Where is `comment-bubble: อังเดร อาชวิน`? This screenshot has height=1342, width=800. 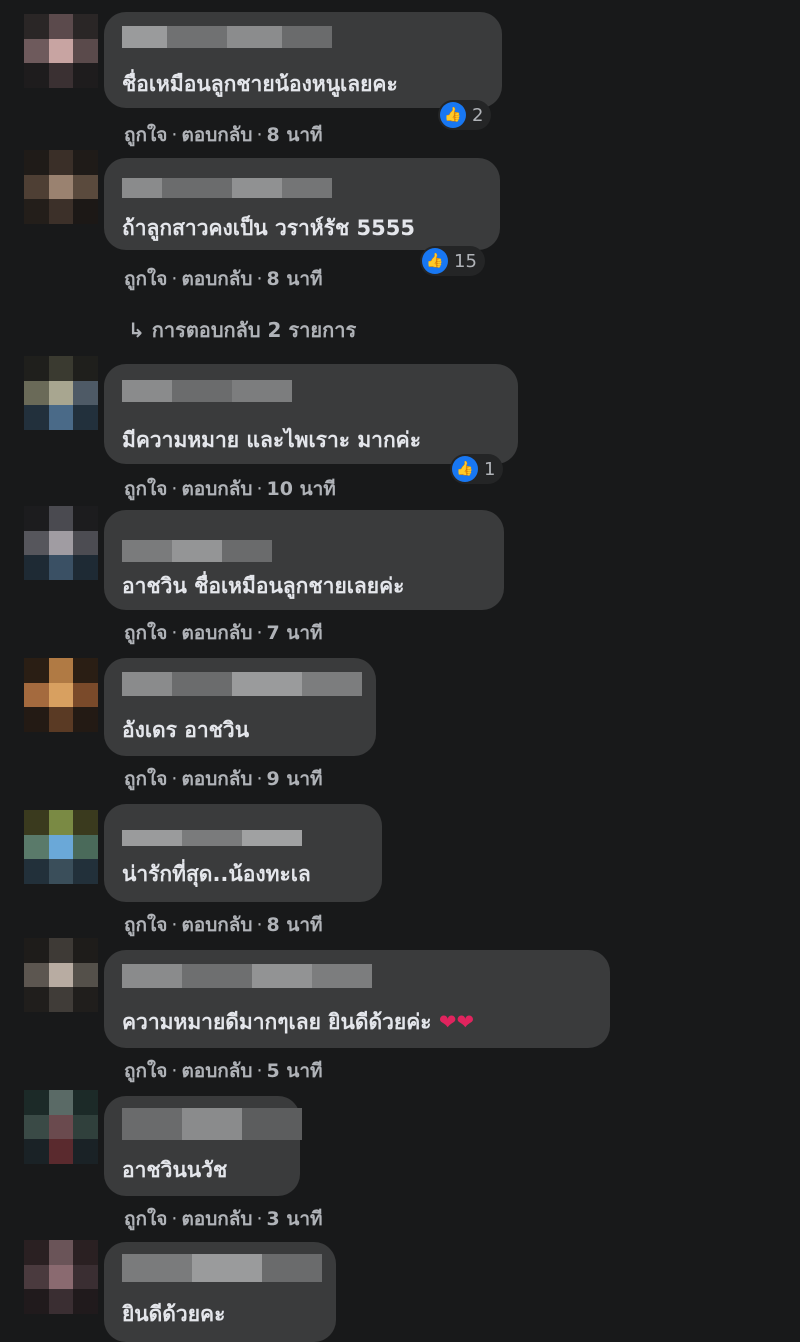
comment-bubble: อังเดร อาชวิน is located at coordinates (240, 707).